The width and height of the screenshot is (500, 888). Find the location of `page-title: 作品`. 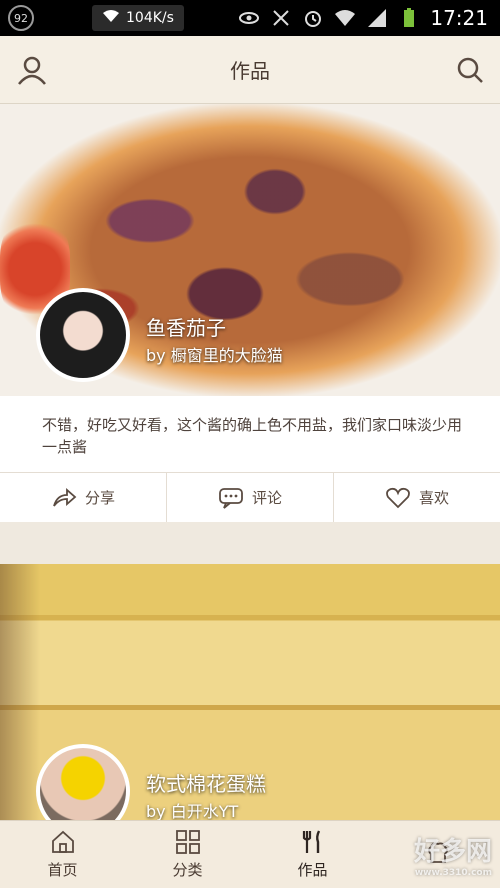

page-title: 作品 is located at coordinates (250, 71).